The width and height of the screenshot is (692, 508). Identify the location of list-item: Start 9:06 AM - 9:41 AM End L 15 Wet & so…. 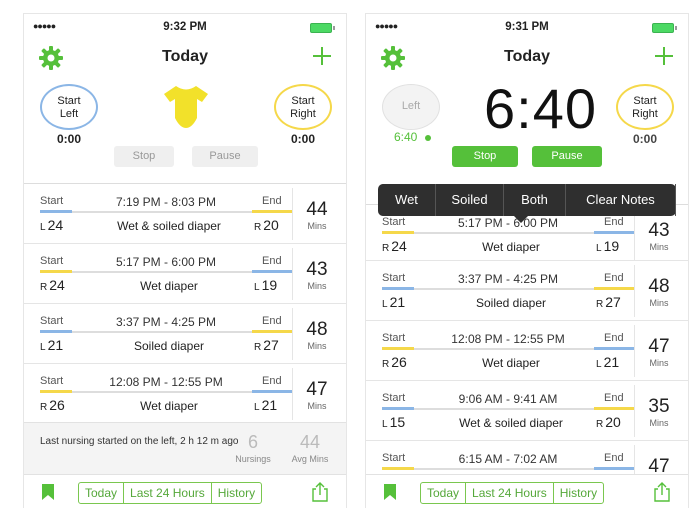
(527, 411).